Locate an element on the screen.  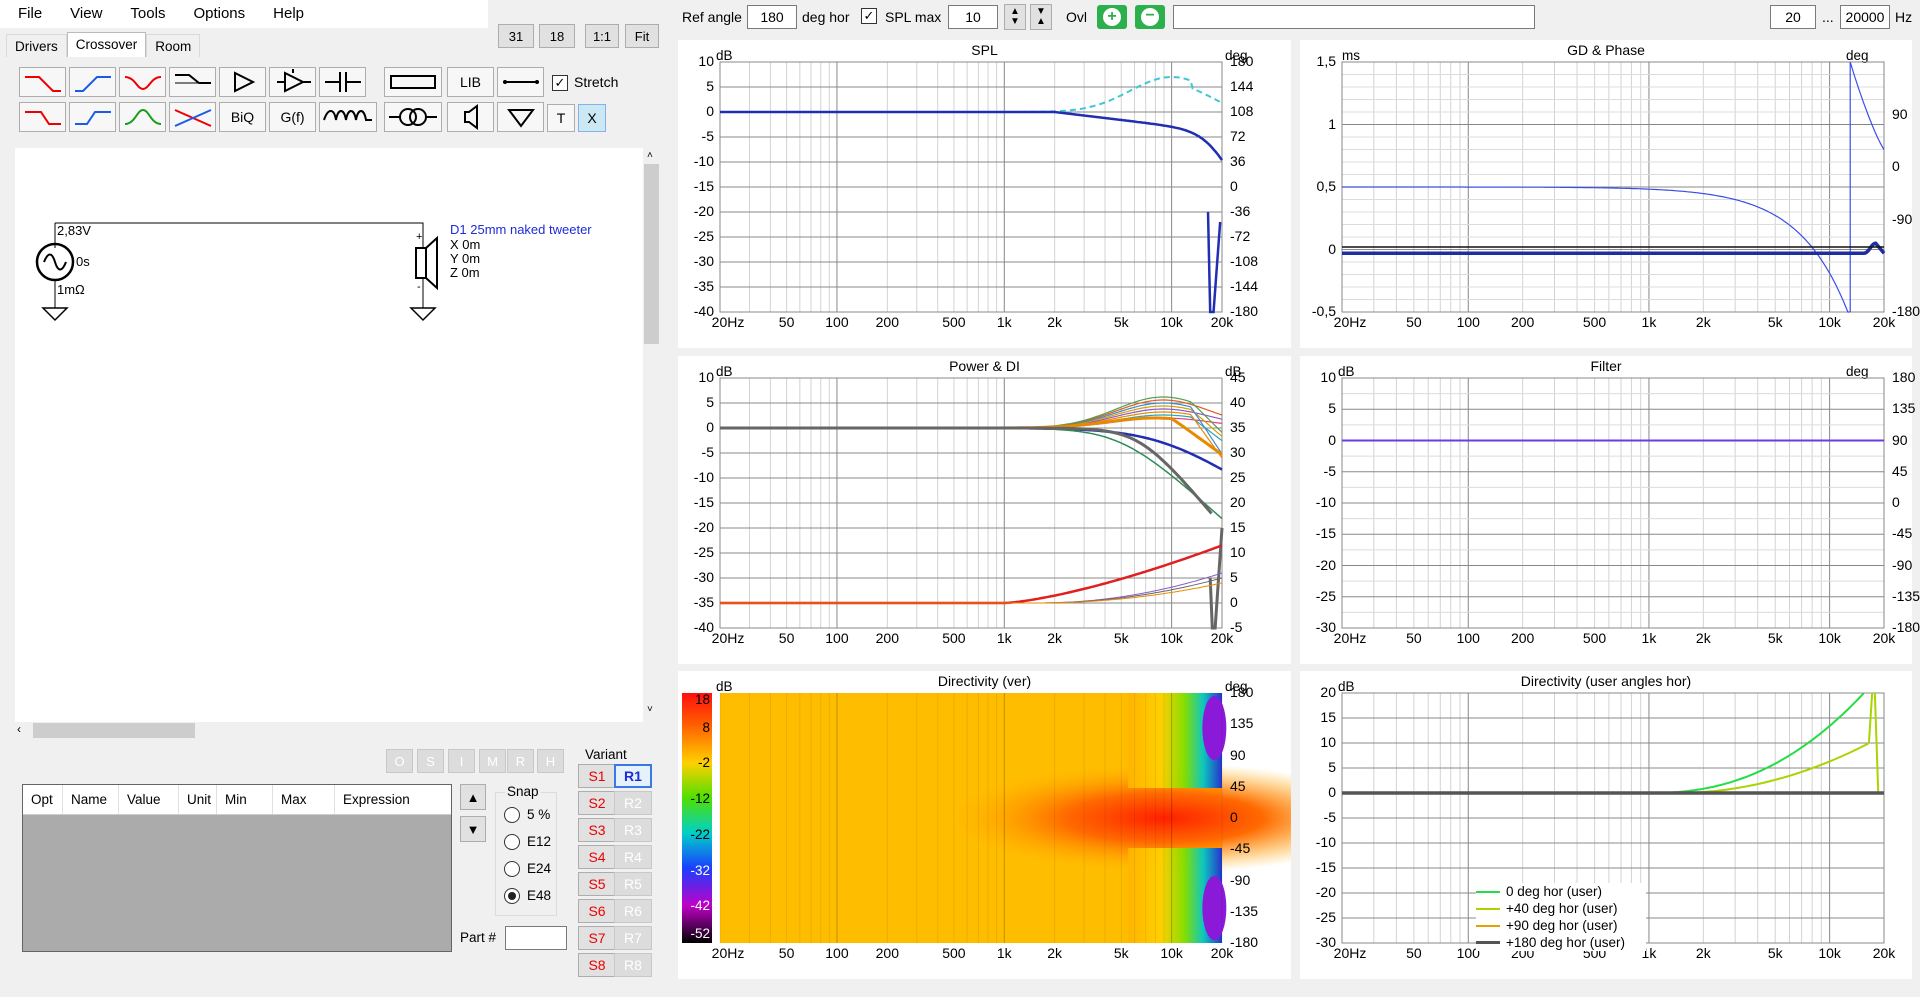
ground-button is located at coordinates (520, 117).